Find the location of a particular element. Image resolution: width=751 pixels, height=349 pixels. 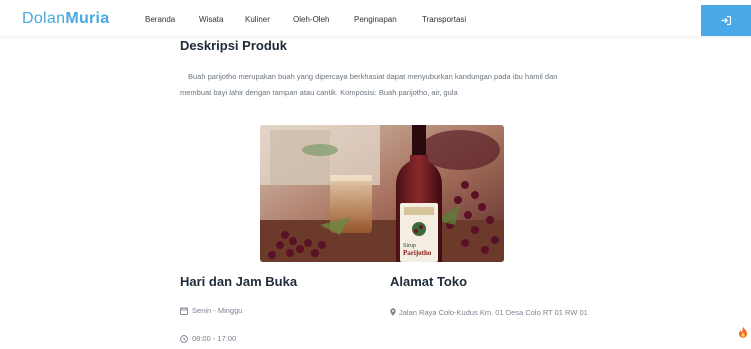

bottle-label-line2: Parijotho is located at coordinates (417, 253).